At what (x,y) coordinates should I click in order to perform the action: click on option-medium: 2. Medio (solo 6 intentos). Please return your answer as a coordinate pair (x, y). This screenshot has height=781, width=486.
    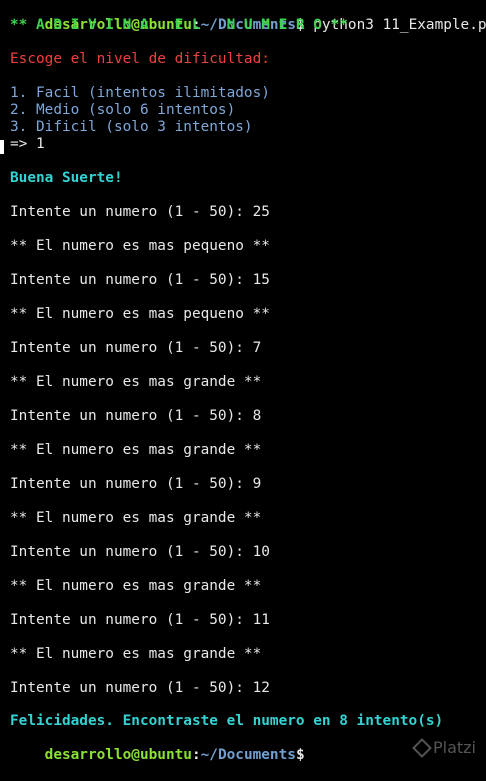
    Looking at the image, I should click on (123, 110).